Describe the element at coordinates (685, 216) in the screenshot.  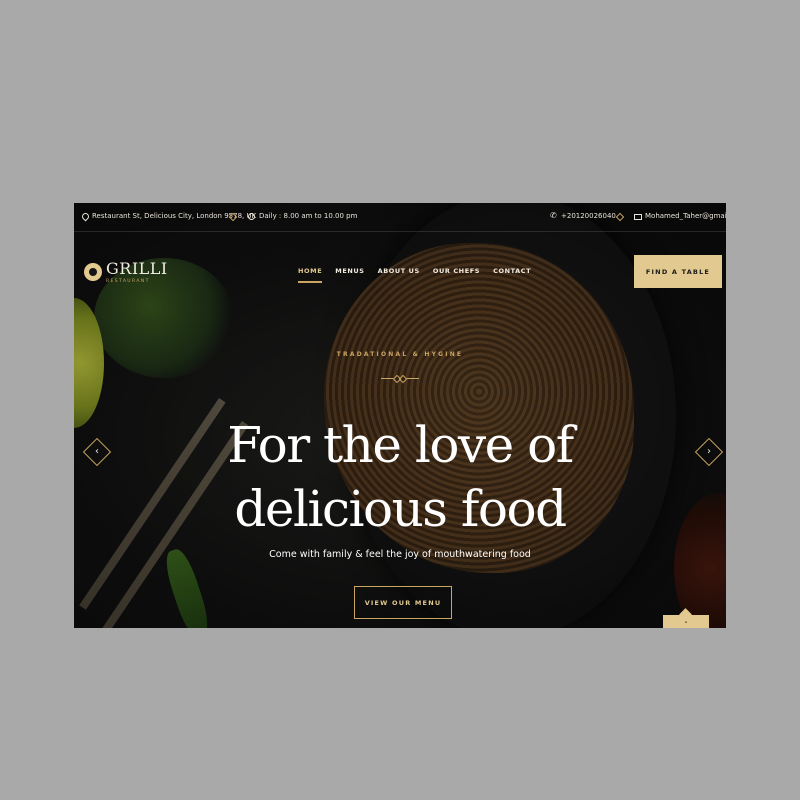
I see `email-text: Mohamed_Taher@gmail.com` at that location.